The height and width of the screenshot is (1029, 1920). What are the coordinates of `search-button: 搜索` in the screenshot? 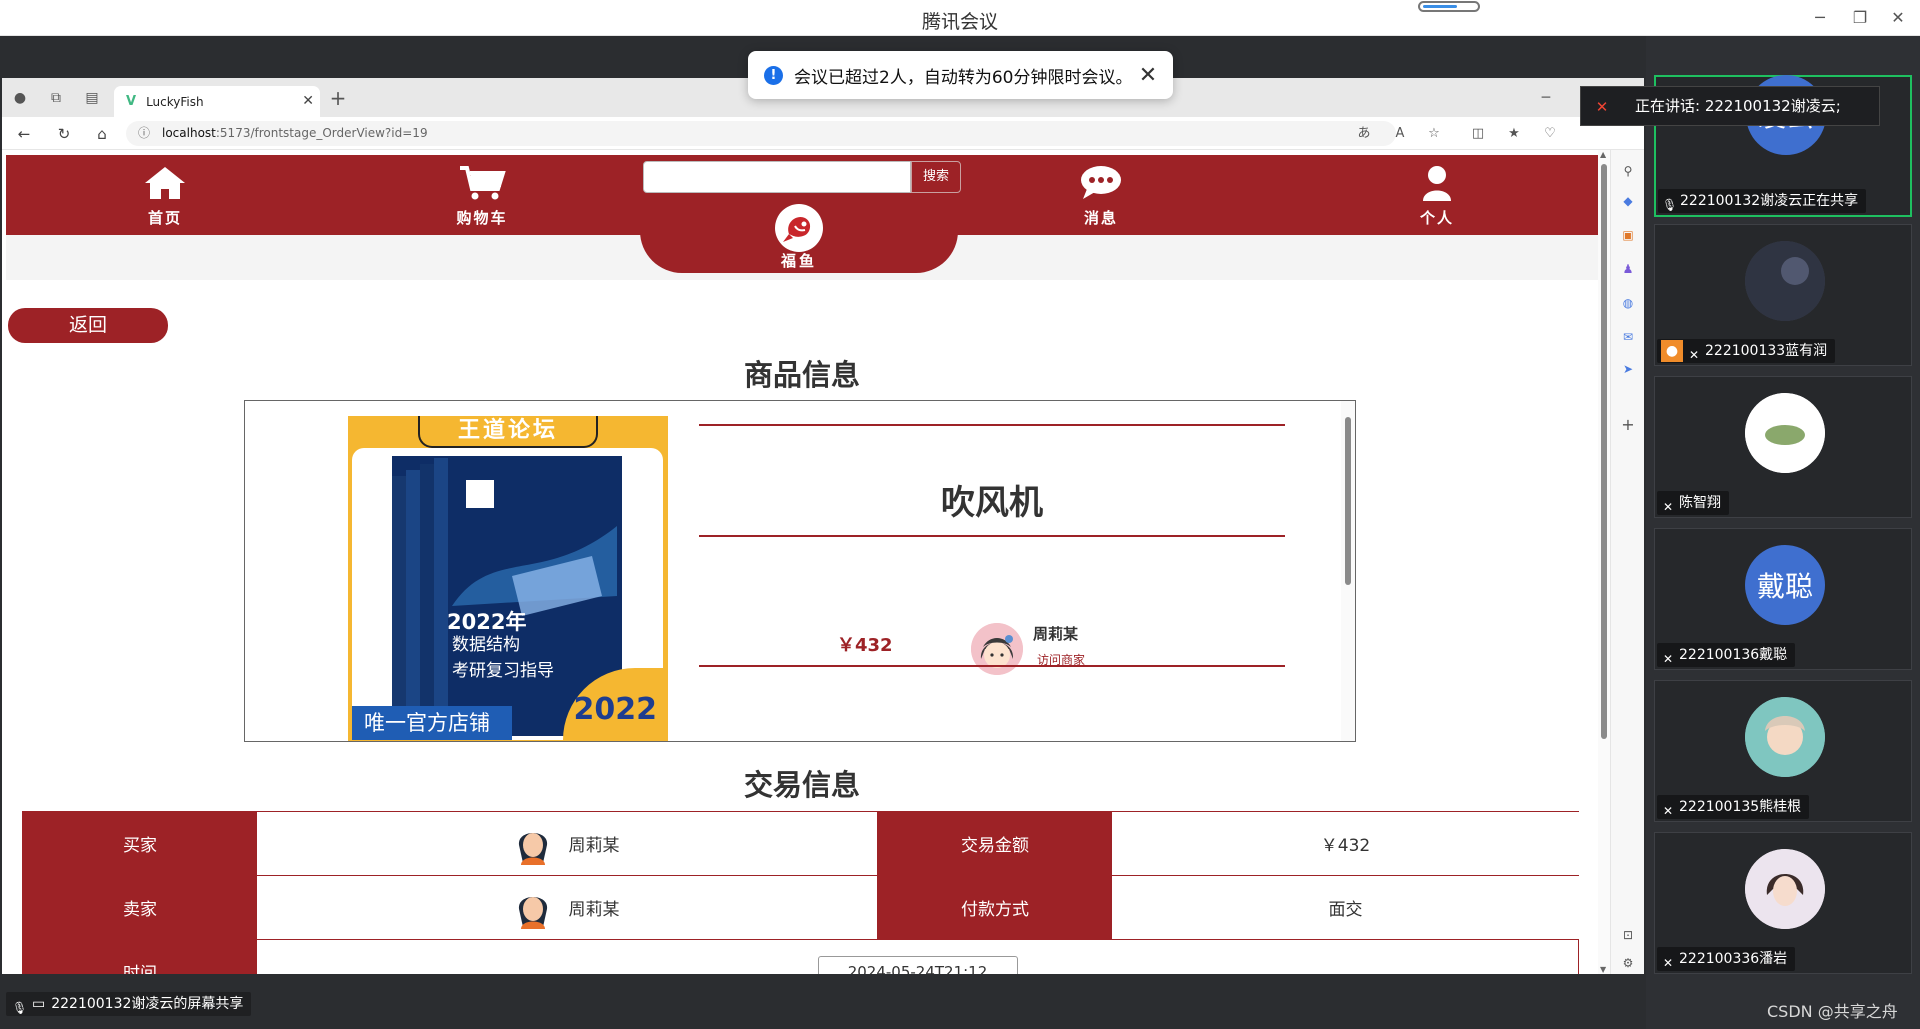 It's located at (936, 177).